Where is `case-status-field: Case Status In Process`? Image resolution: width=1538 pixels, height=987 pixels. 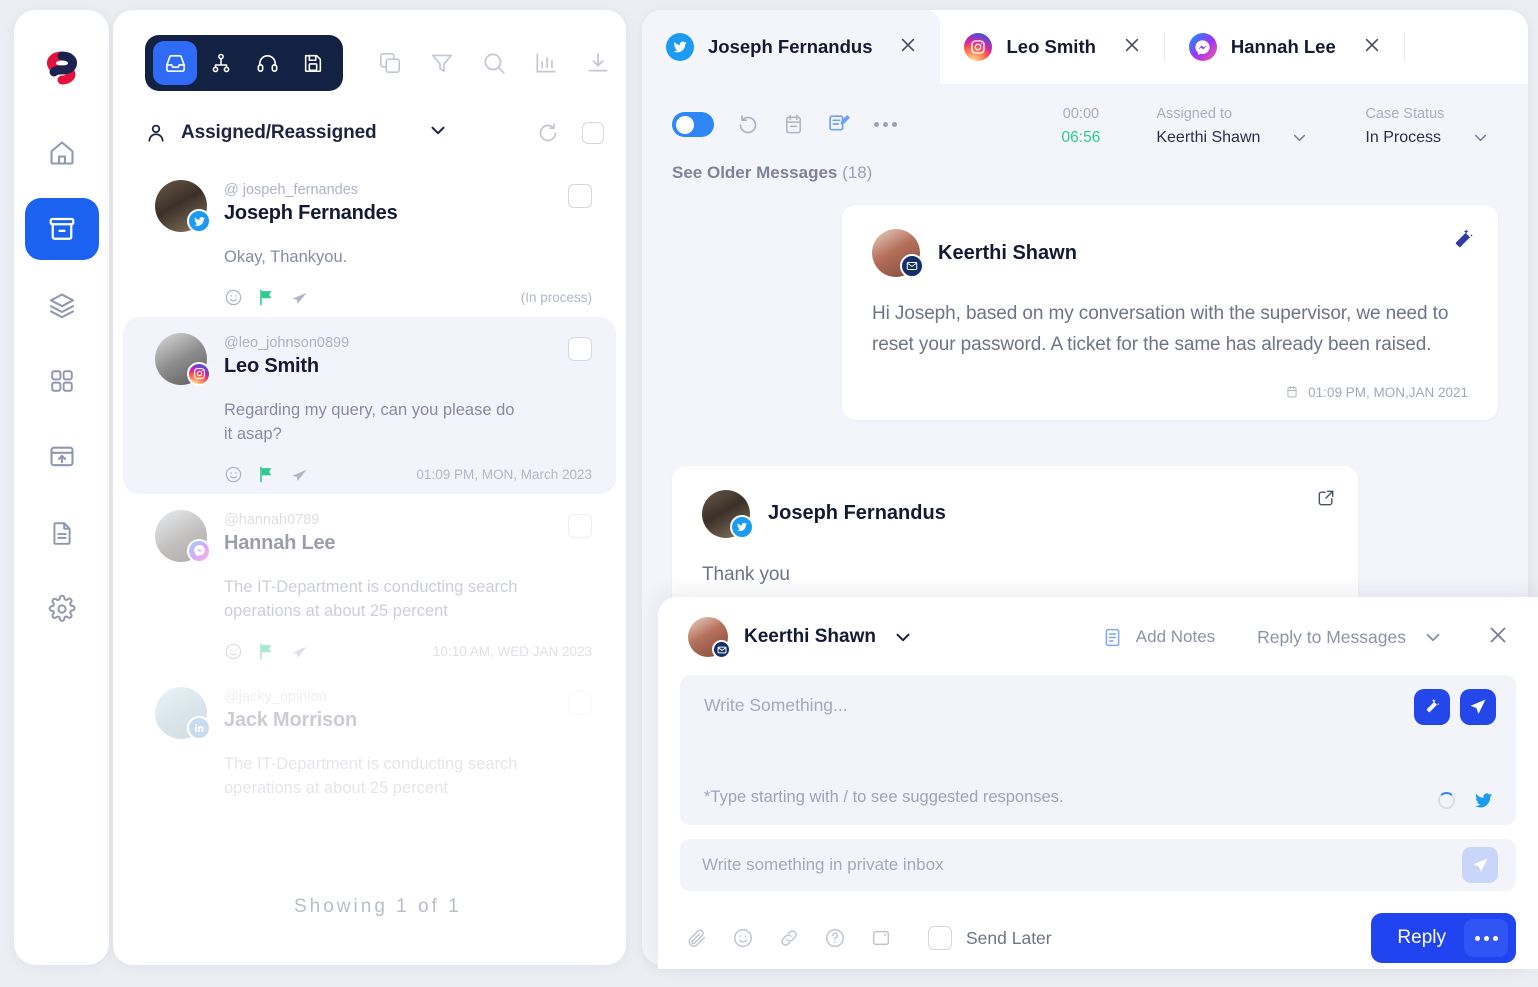 case-status-field: Case Status In Process is located at coordinates (1427, 126).